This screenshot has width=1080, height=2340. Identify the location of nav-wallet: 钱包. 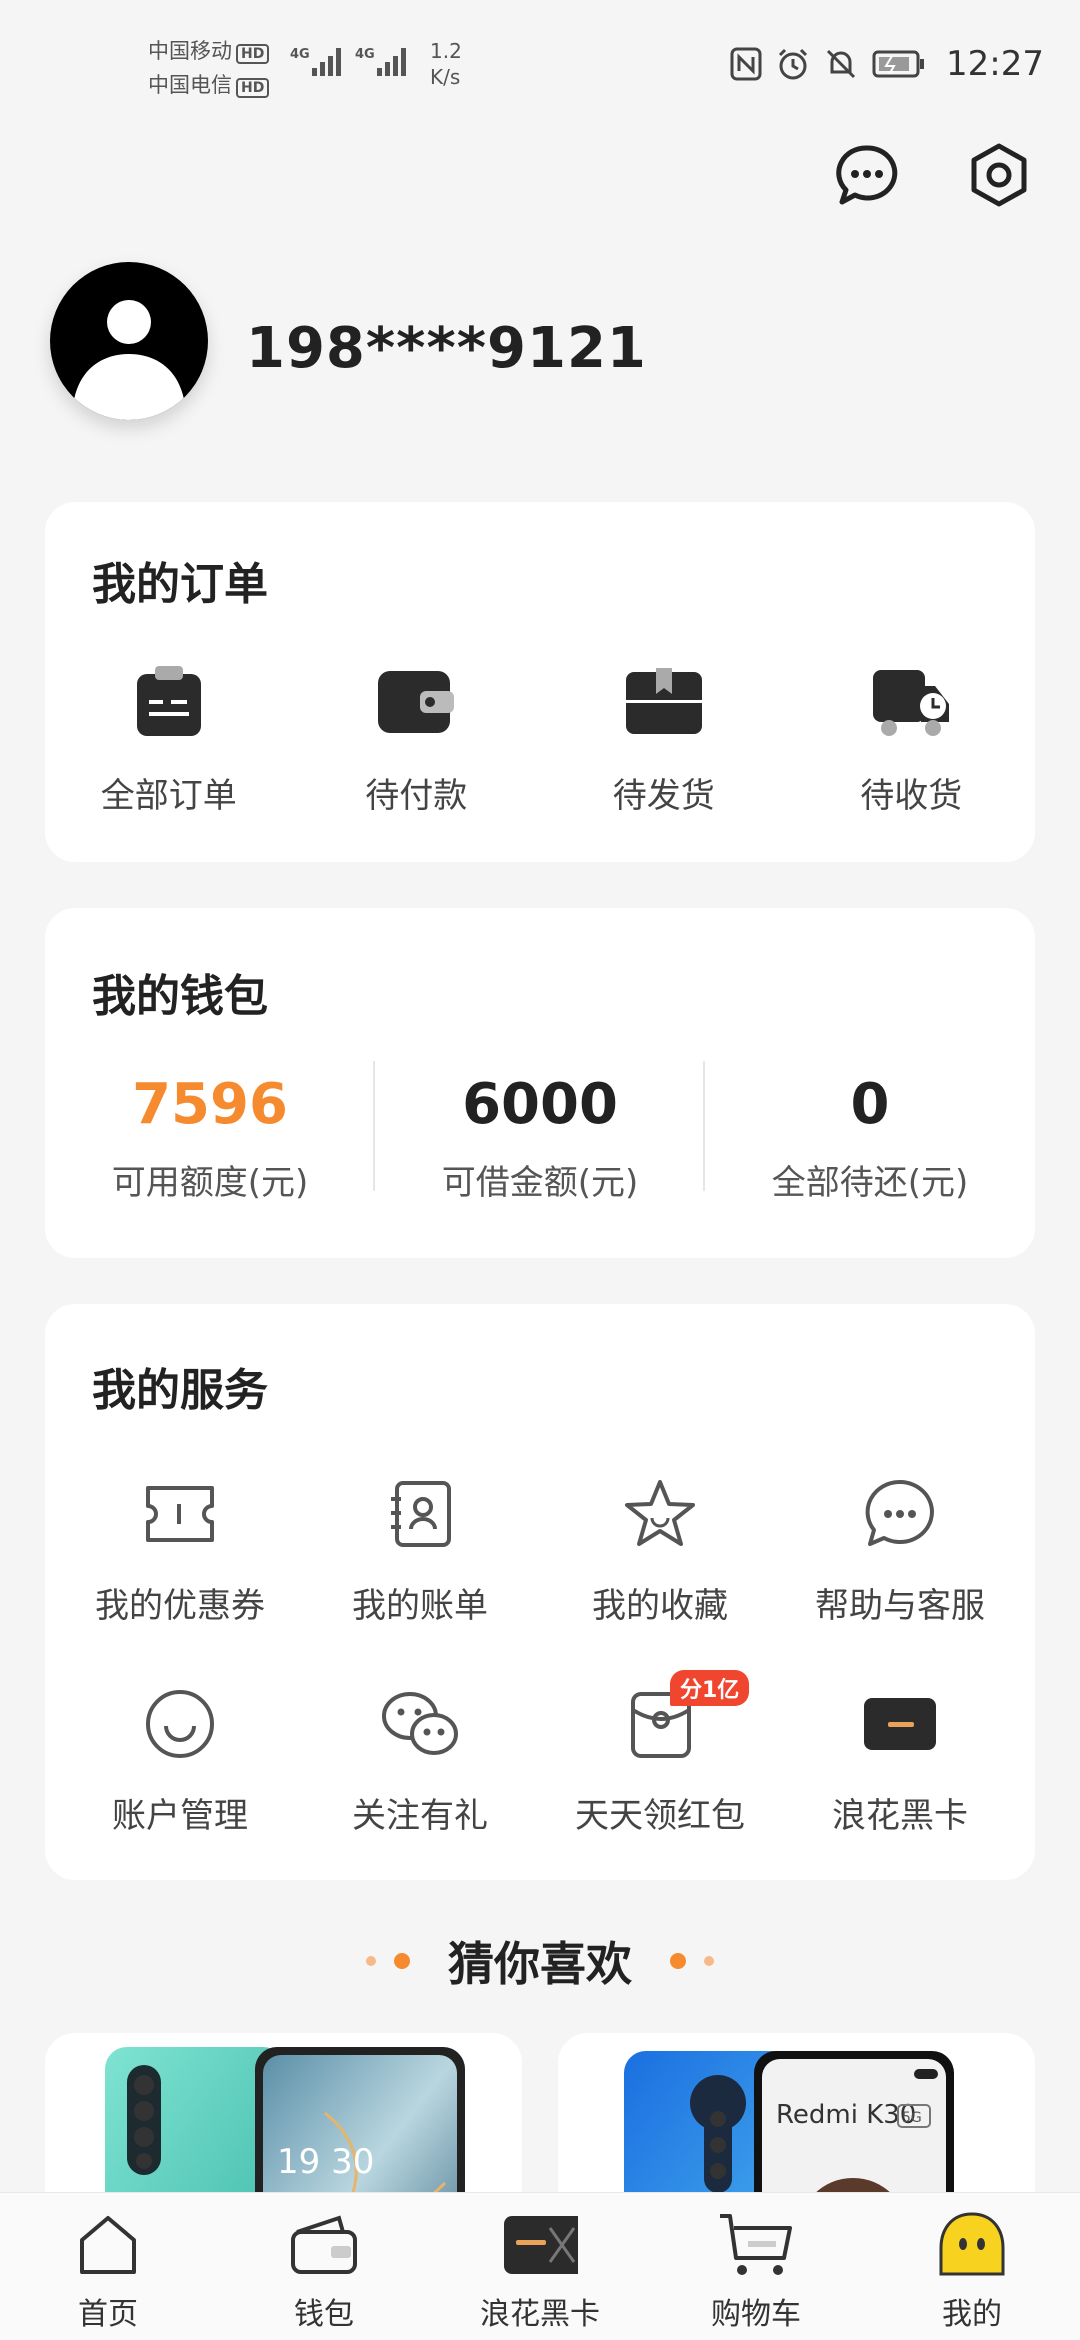
(324, 2266).